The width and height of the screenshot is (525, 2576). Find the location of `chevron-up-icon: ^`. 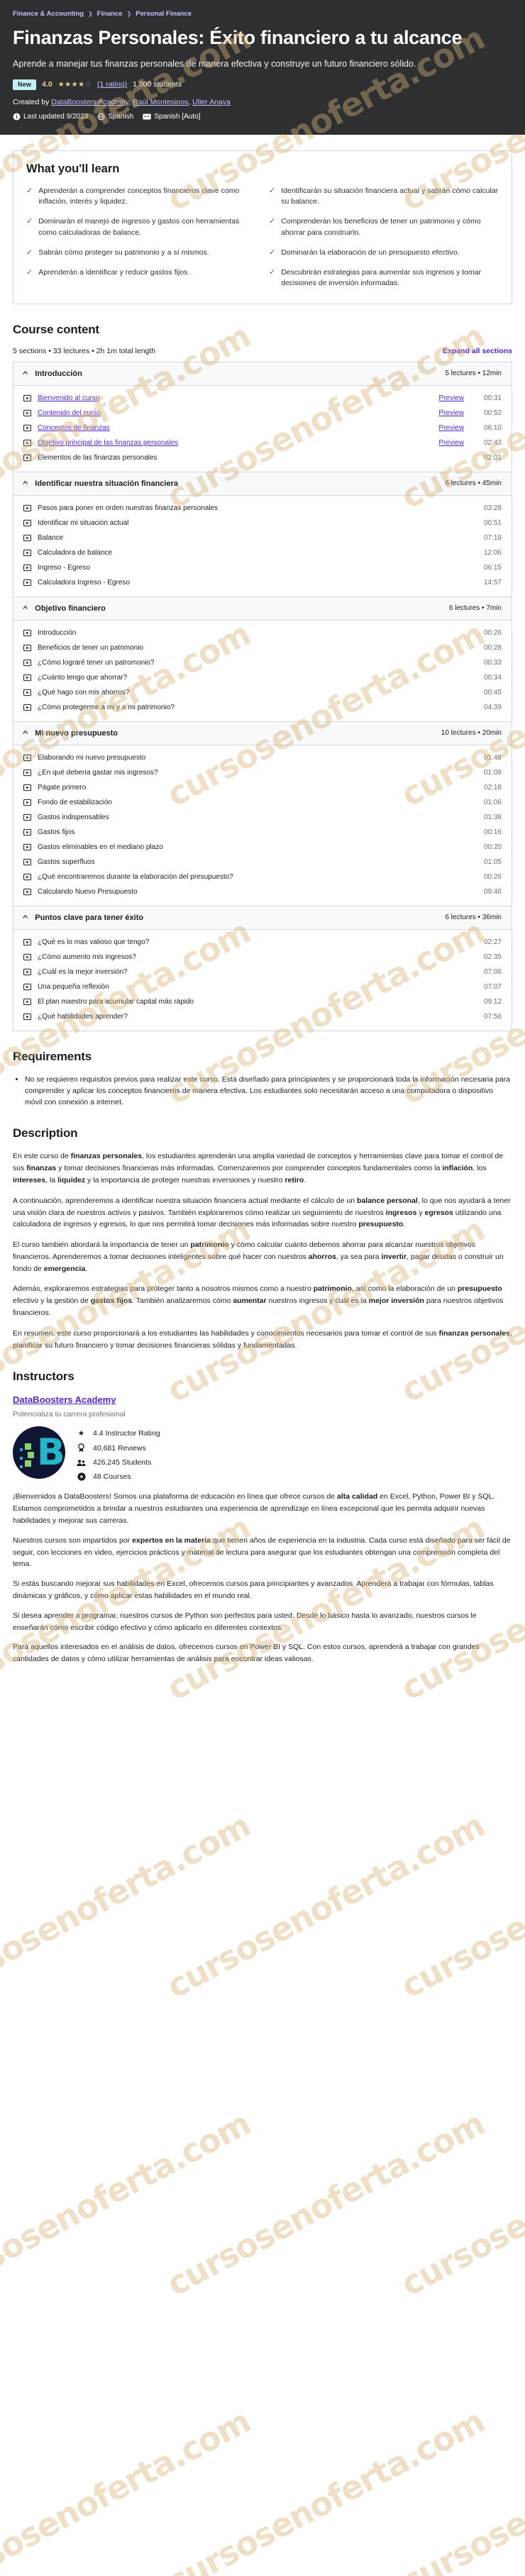

chevron-up-icon: ^ is located at coordinates (25, 917).